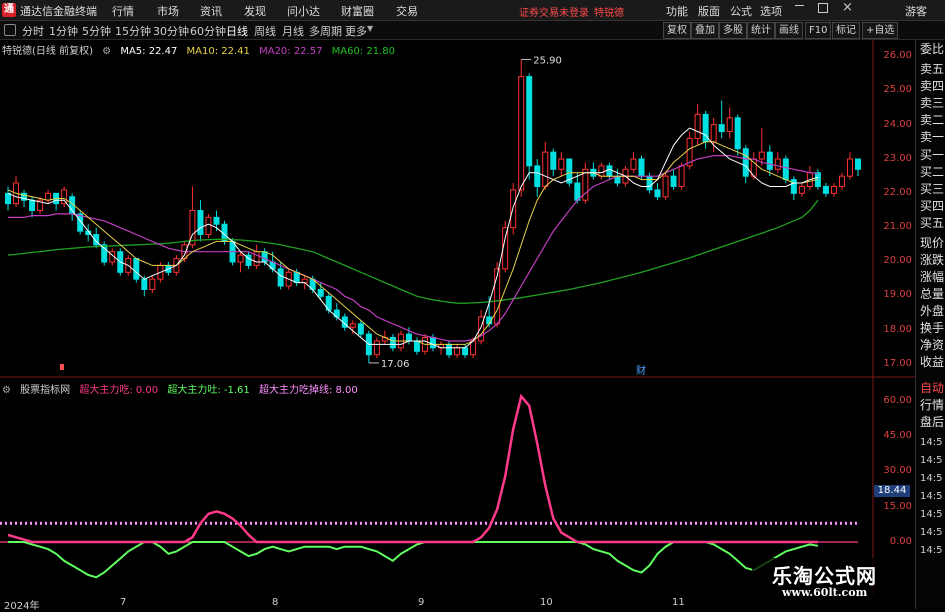  What do you see at coordinates (932, 260) in the screenshot?
I see `rp-change: 涨跌` at bounding box center [932, 260].